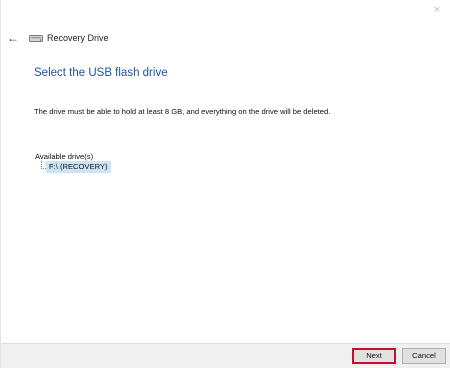 This screenshot has height=368, width=450. Describe the element at coordinates (36, 38) in the screenshot. I see `drive-icon` at that location.